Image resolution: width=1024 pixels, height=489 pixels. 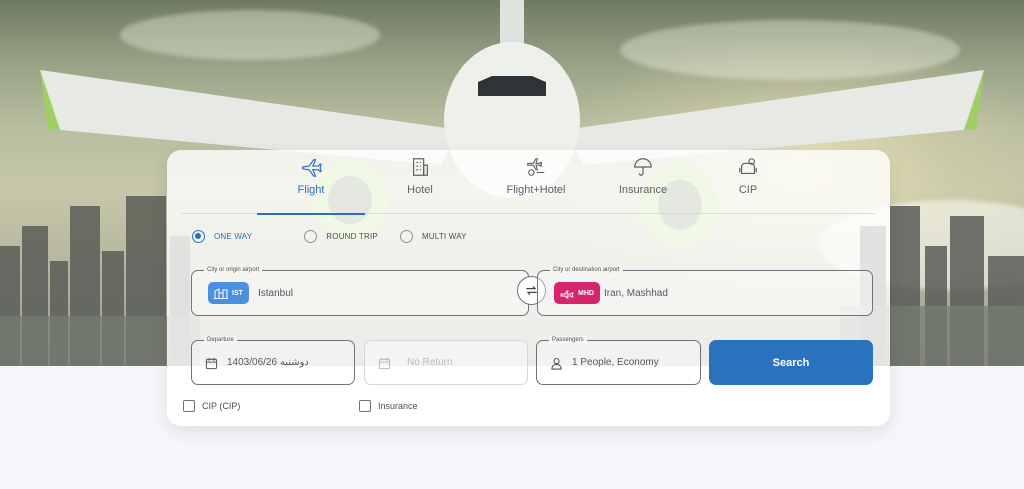 I want to click on origin-field: City or origin airport IST Istanbul, so click(x=360, y=291).